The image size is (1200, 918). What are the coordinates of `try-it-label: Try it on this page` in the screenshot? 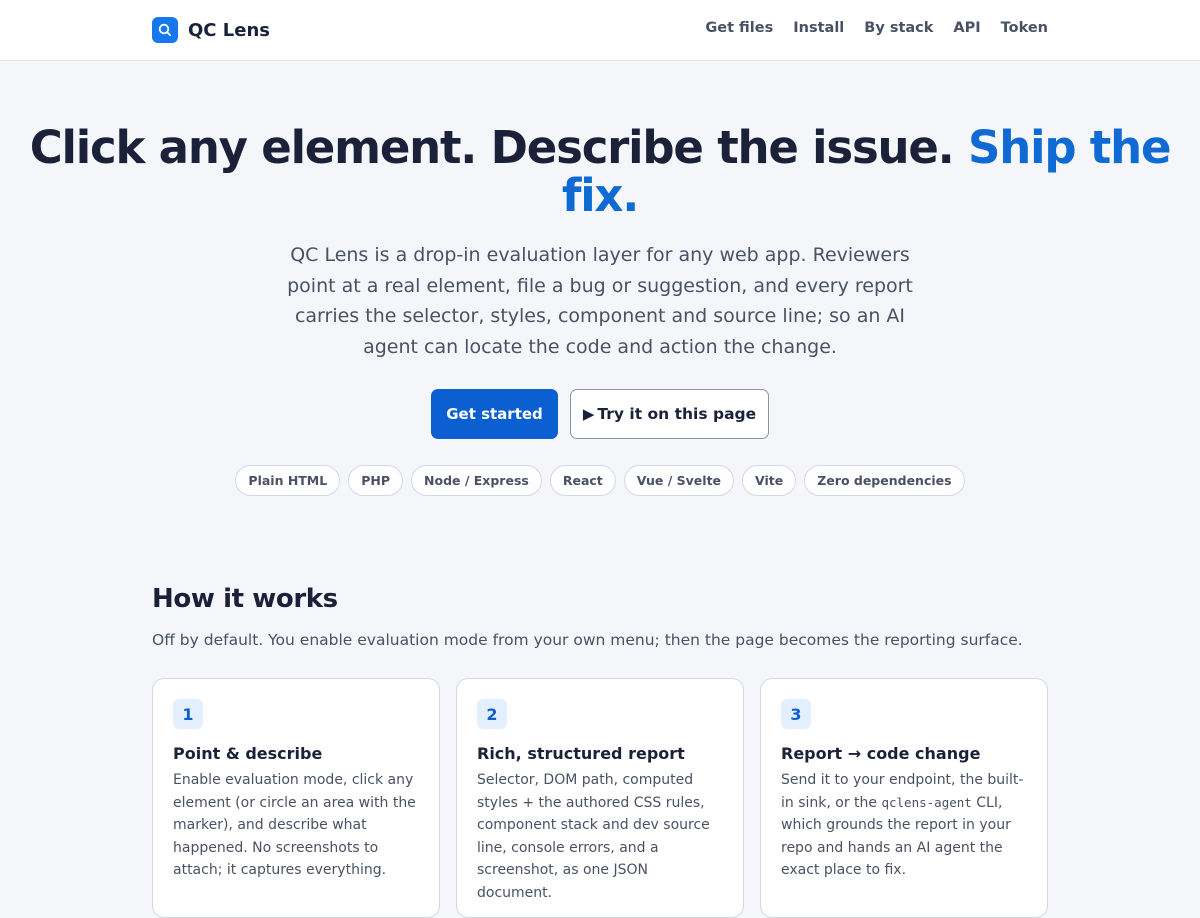 It's located at (677, 414).